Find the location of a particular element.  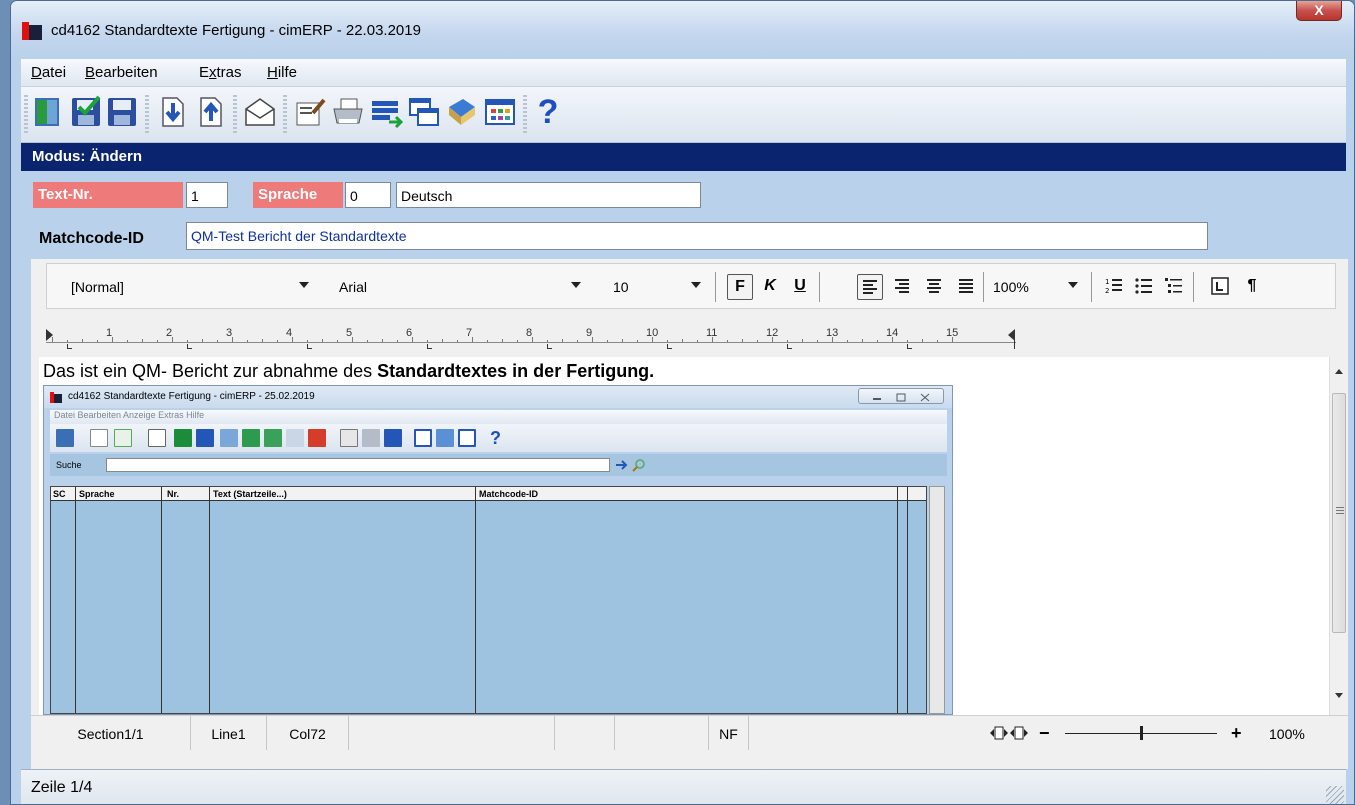

matchcode-field: QM-Test Bericht der Standardtexte is located at coordinates (697, 236).